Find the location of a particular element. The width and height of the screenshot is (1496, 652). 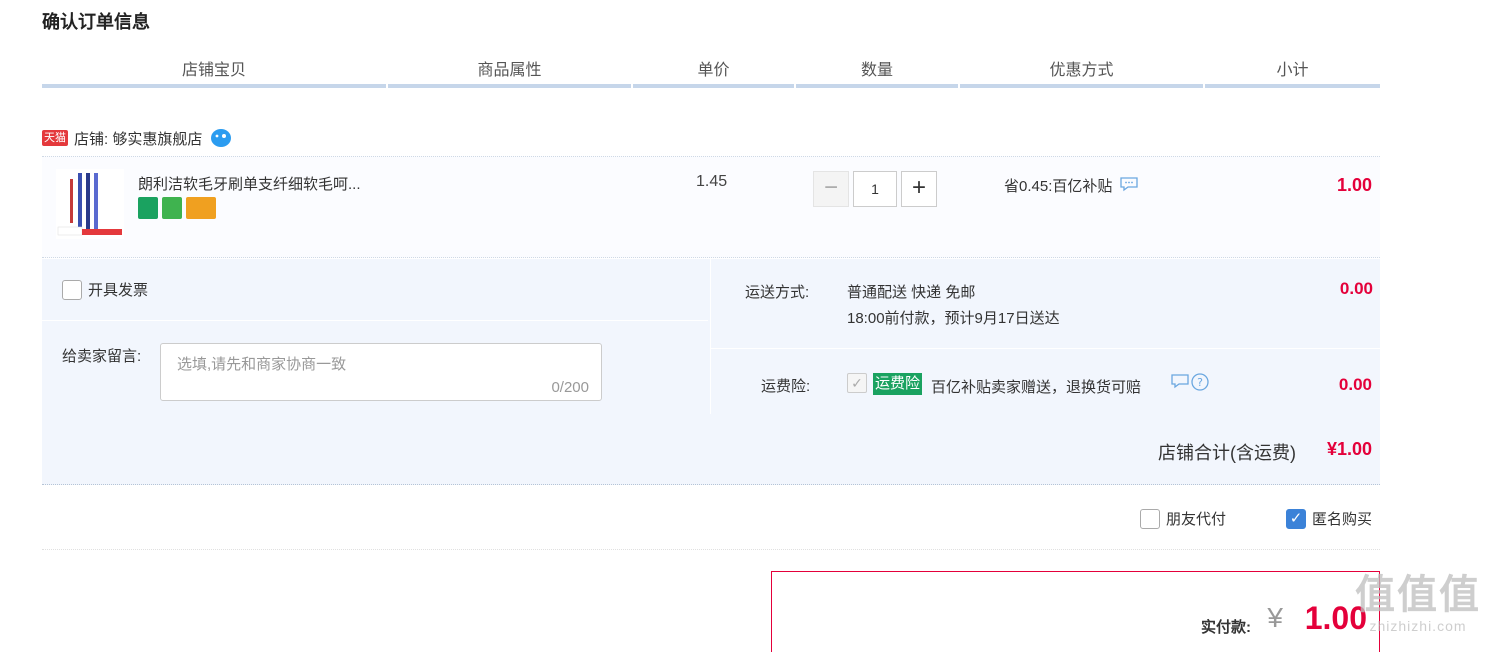

memo-placeholder: 选填,请先和商家协商一致 is located at coordinates (262, 364).